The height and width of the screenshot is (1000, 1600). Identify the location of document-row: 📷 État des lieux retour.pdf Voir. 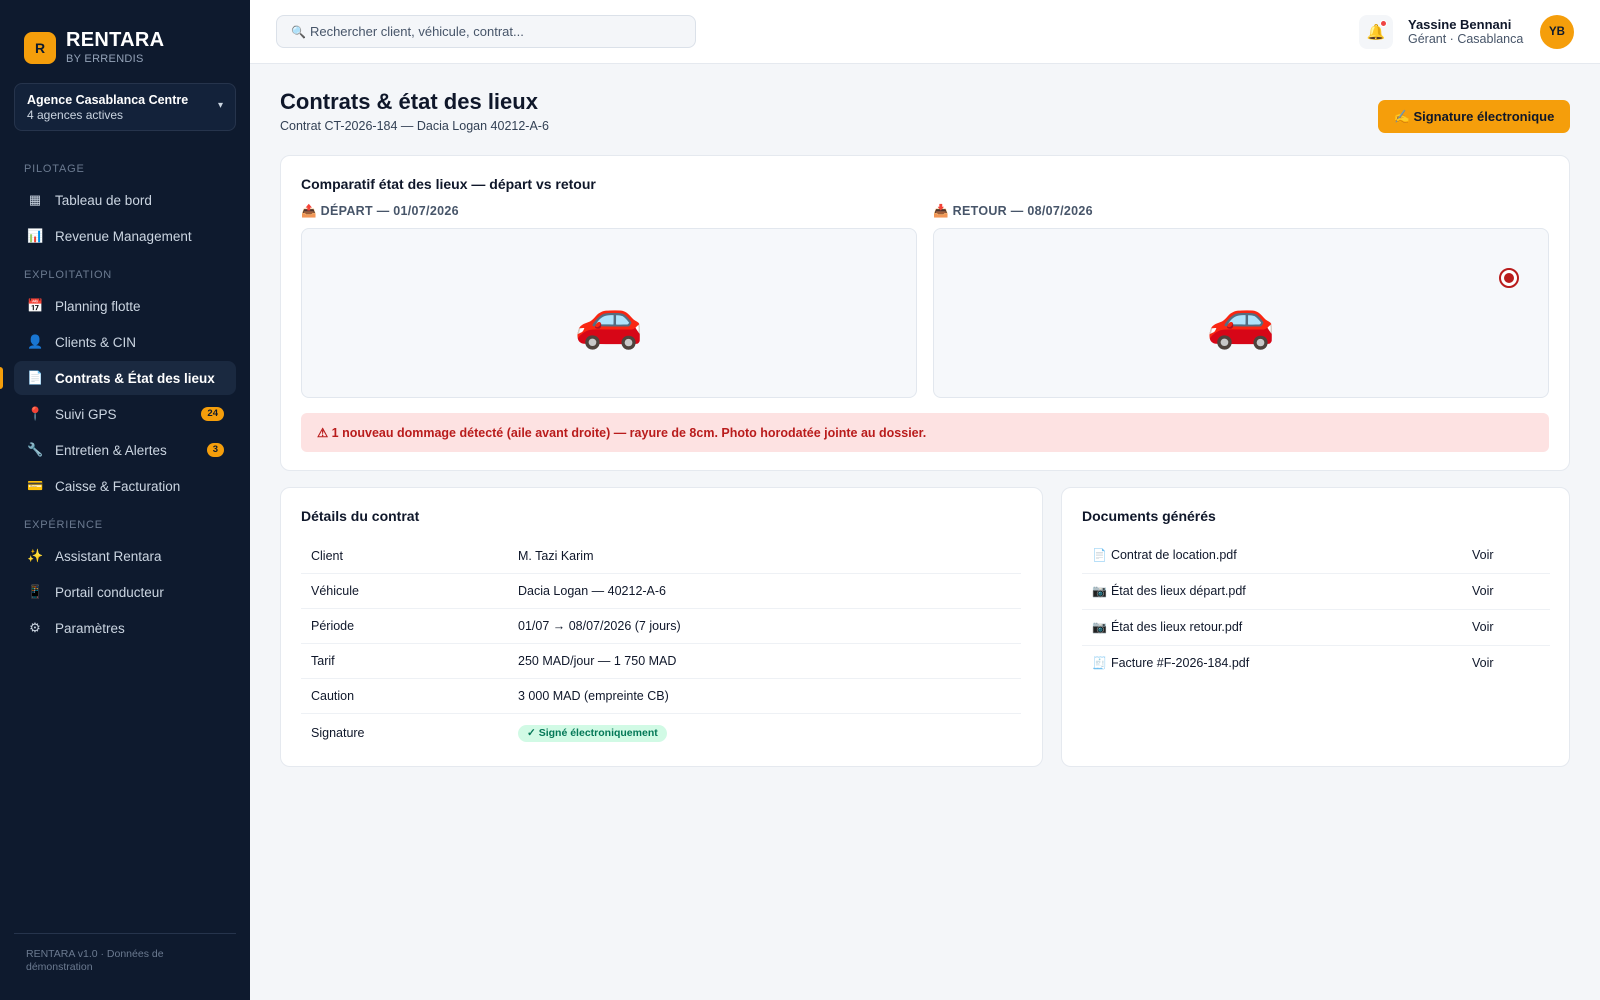
(1316, 628).